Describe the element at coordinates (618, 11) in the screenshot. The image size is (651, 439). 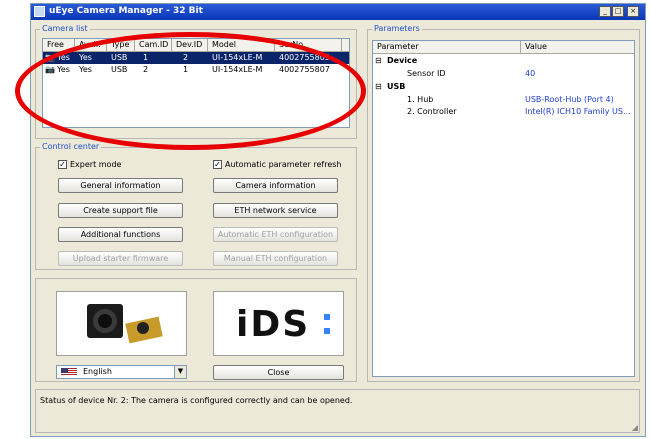
I see `maximize-button: □` at that location.